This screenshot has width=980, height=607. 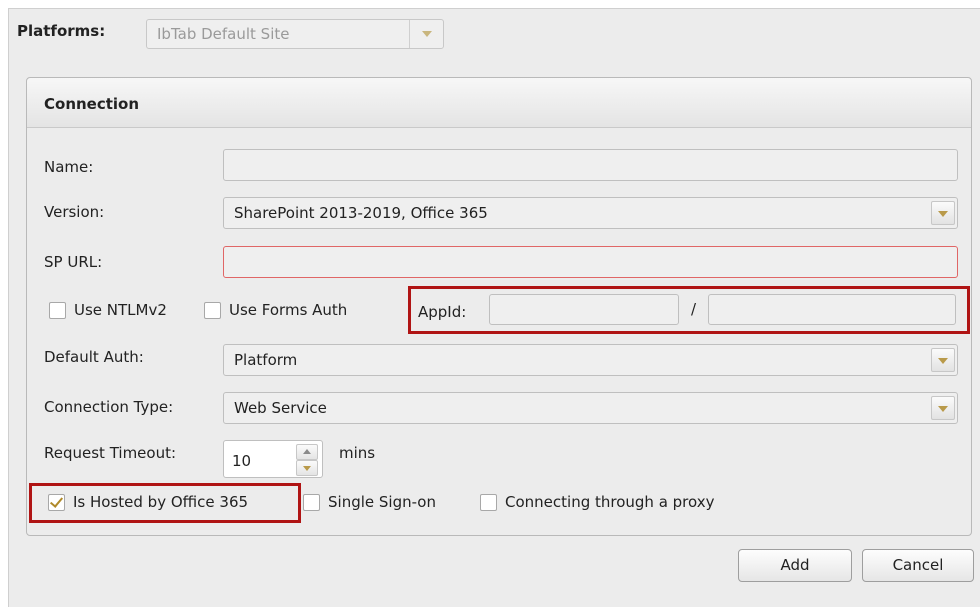 What do you see at coordinates (69, 167) in the screenshot?
I see `name-label: Name:` at bounding box center [69, 167].